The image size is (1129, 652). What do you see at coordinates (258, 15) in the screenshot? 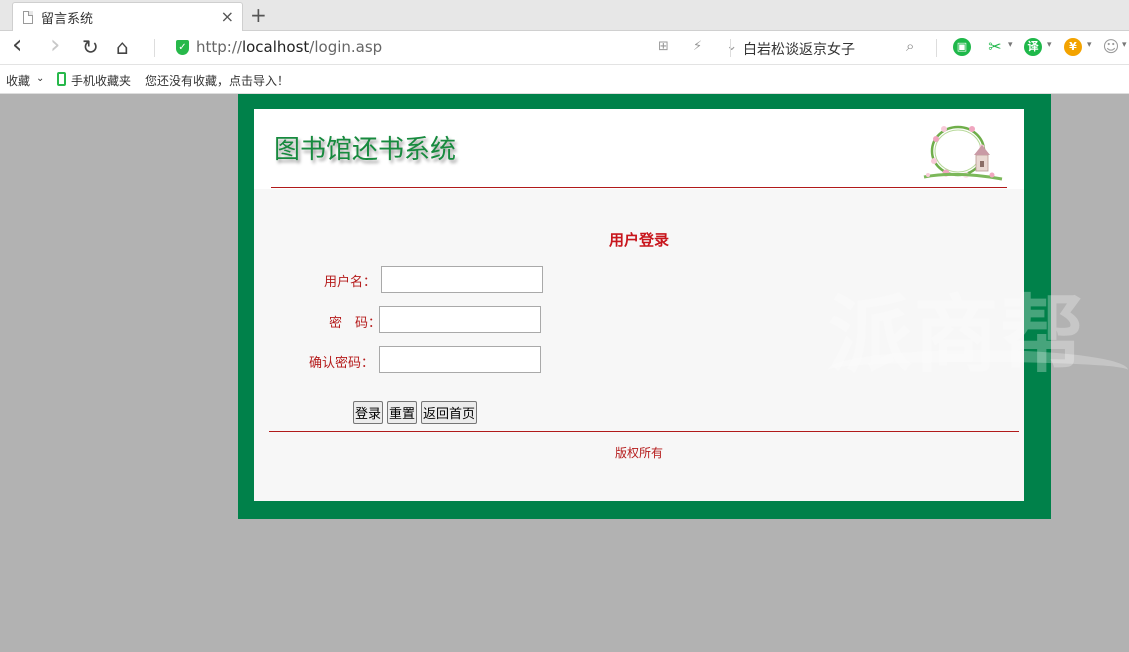
I see `new-tab-icon: +` at bounding box center [258, 15].